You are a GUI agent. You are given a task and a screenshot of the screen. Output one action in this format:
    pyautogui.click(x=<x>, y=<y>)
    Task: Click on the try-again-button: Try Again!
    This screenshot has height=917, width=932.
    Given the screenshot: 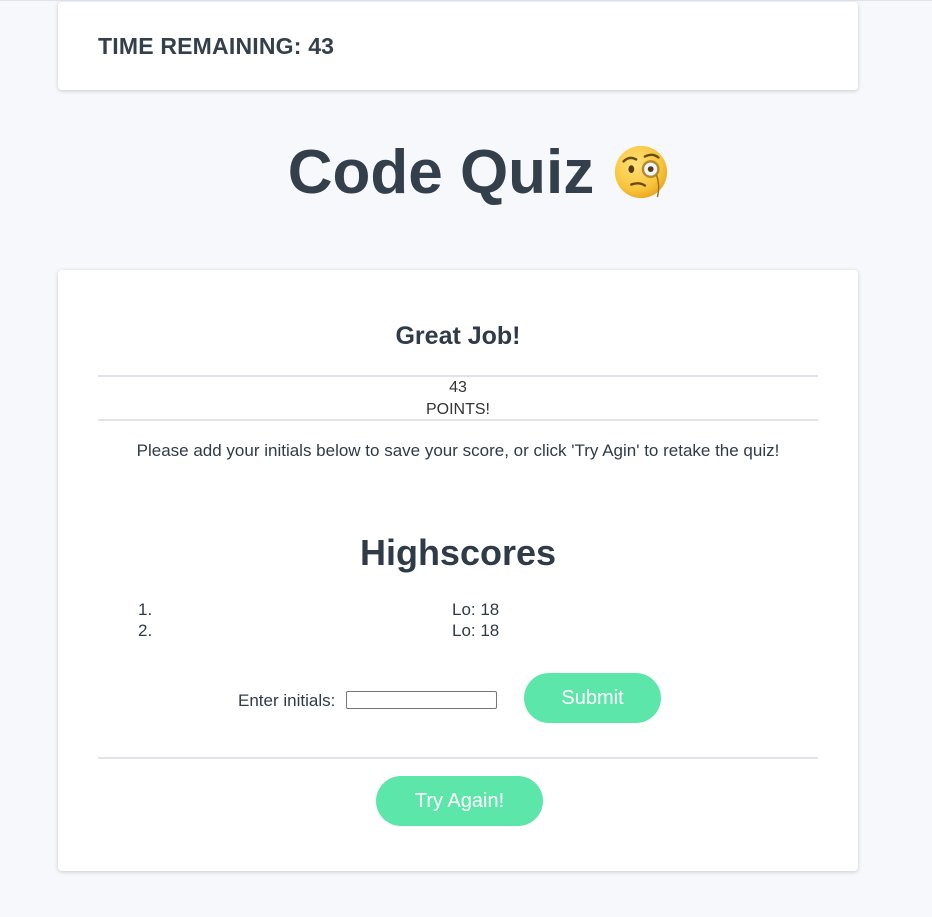 What is the action you would take?
    pyautogui.click(x=459, y=801)
    